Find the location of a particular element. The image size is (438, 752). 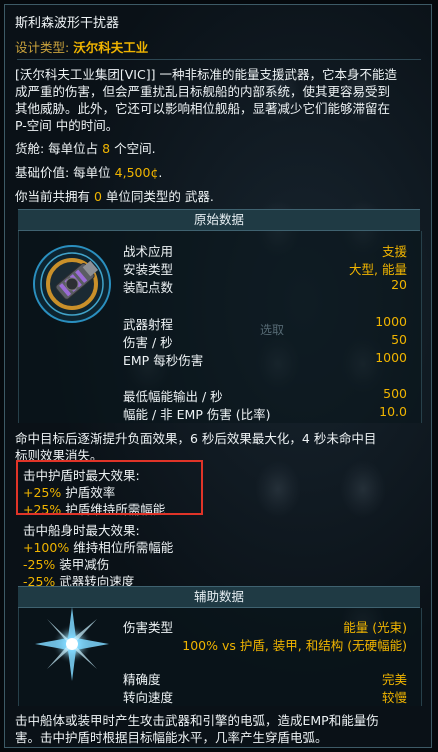

base-value-line: 基础价值: 每单位 4,500¢. is located at coordinates (88, 171).